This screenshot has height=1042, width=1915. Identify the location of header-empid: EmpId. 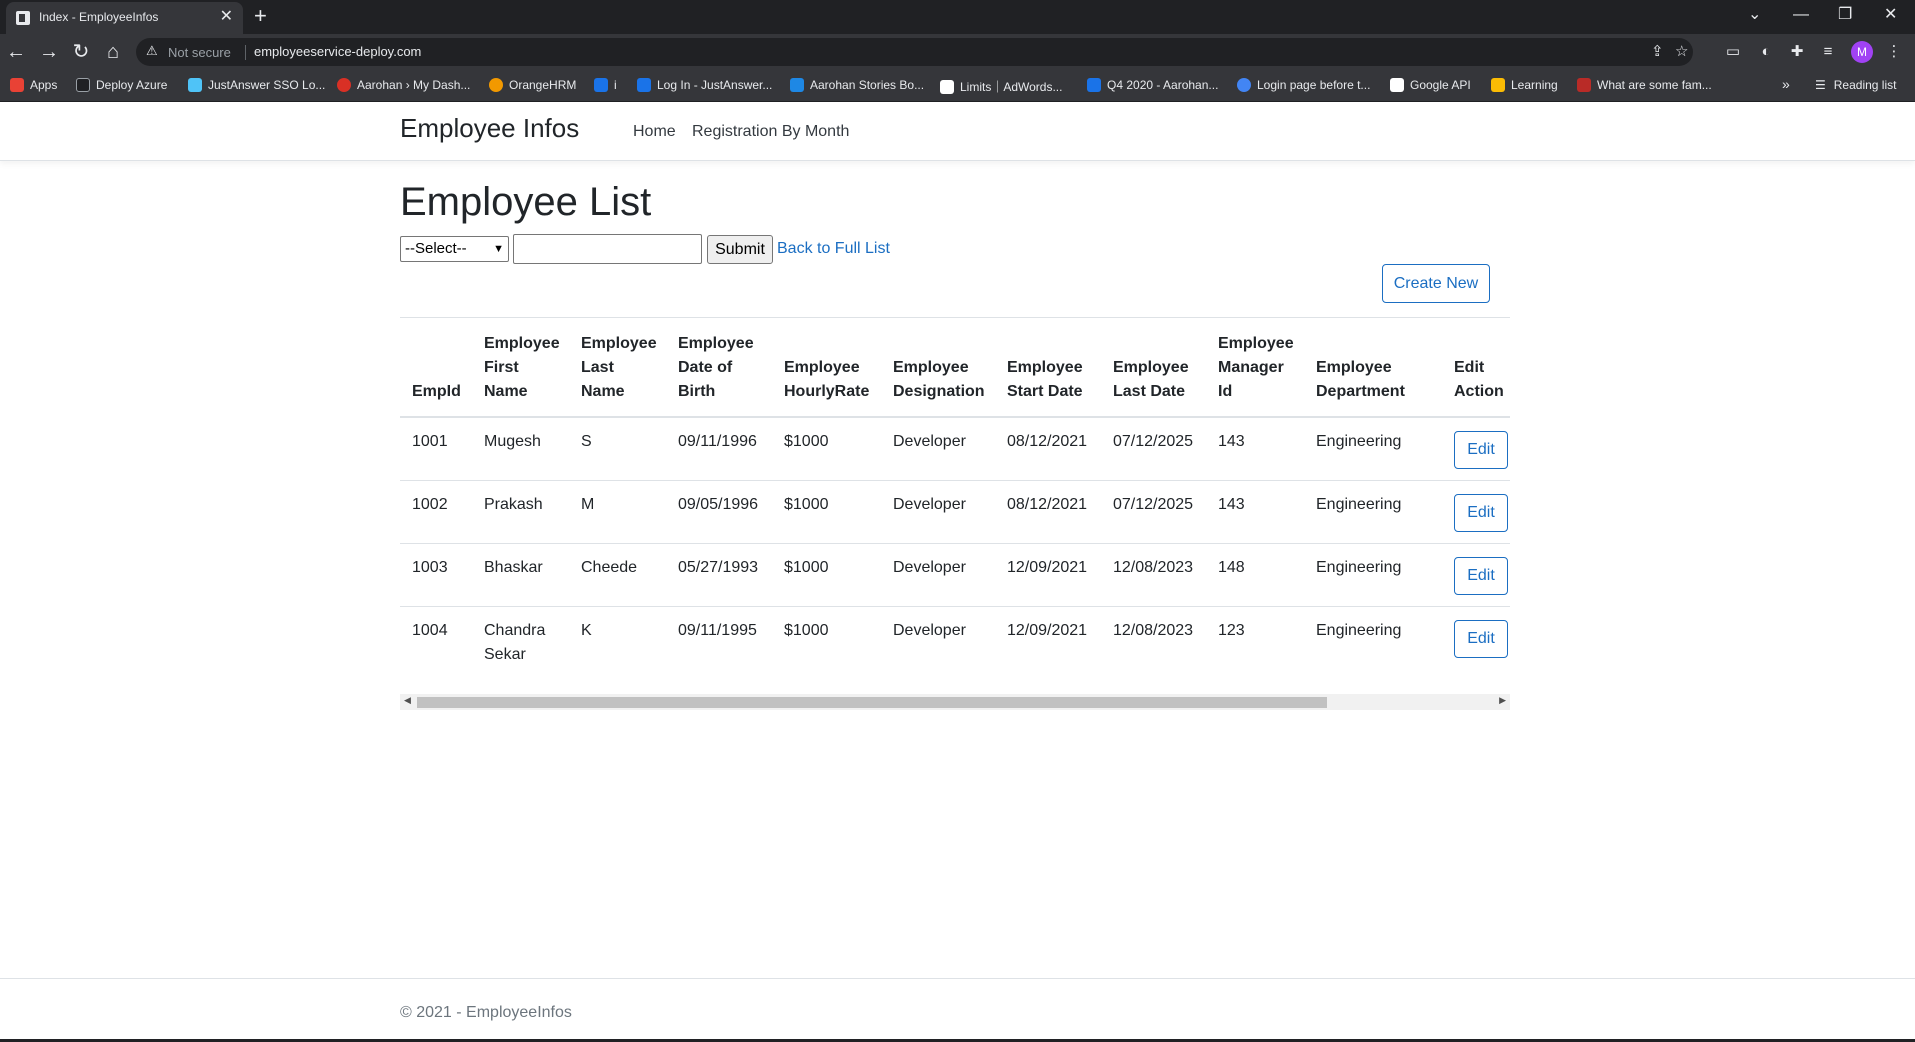
(436, 391).